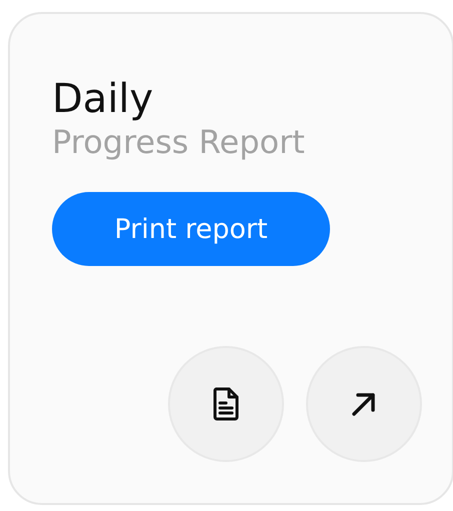 This screenshot has height=511, width=453. I want to click on print-report-button: Print report, so click(191, 229).